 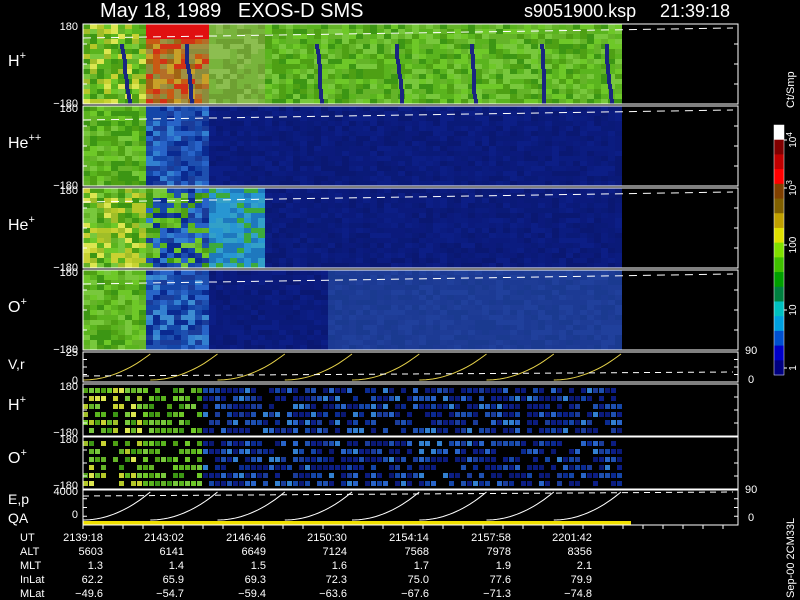 What do you see at coordinates (18, 499) in the screenshot?
I see `ep-panel-label: E,p` at bounding box center [18, 499].